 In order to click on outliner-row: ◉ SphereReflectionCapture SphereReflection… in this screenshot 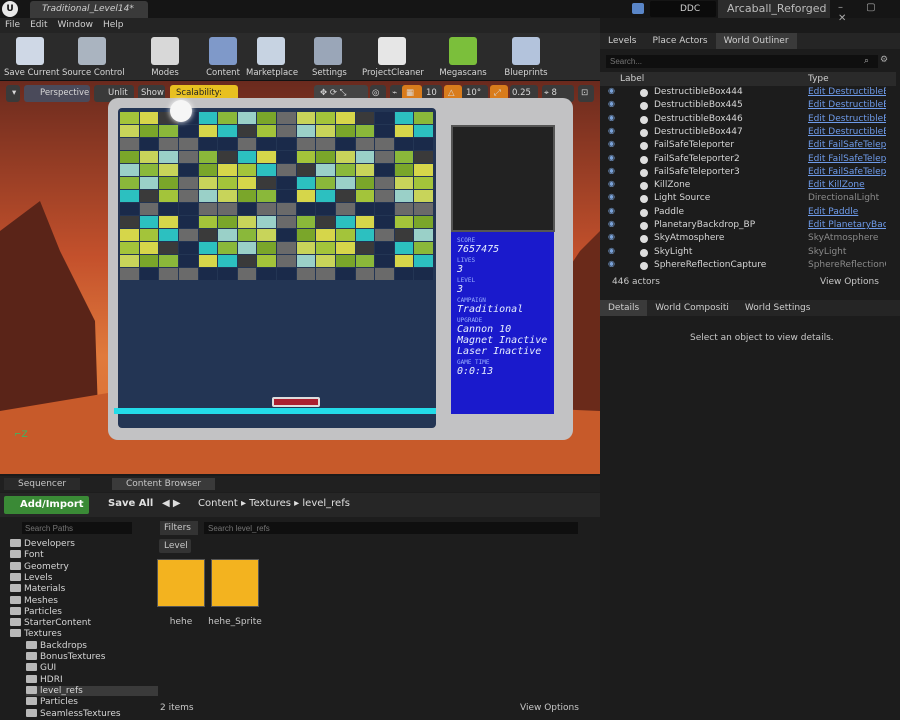, I will do `click(744, 265)`.